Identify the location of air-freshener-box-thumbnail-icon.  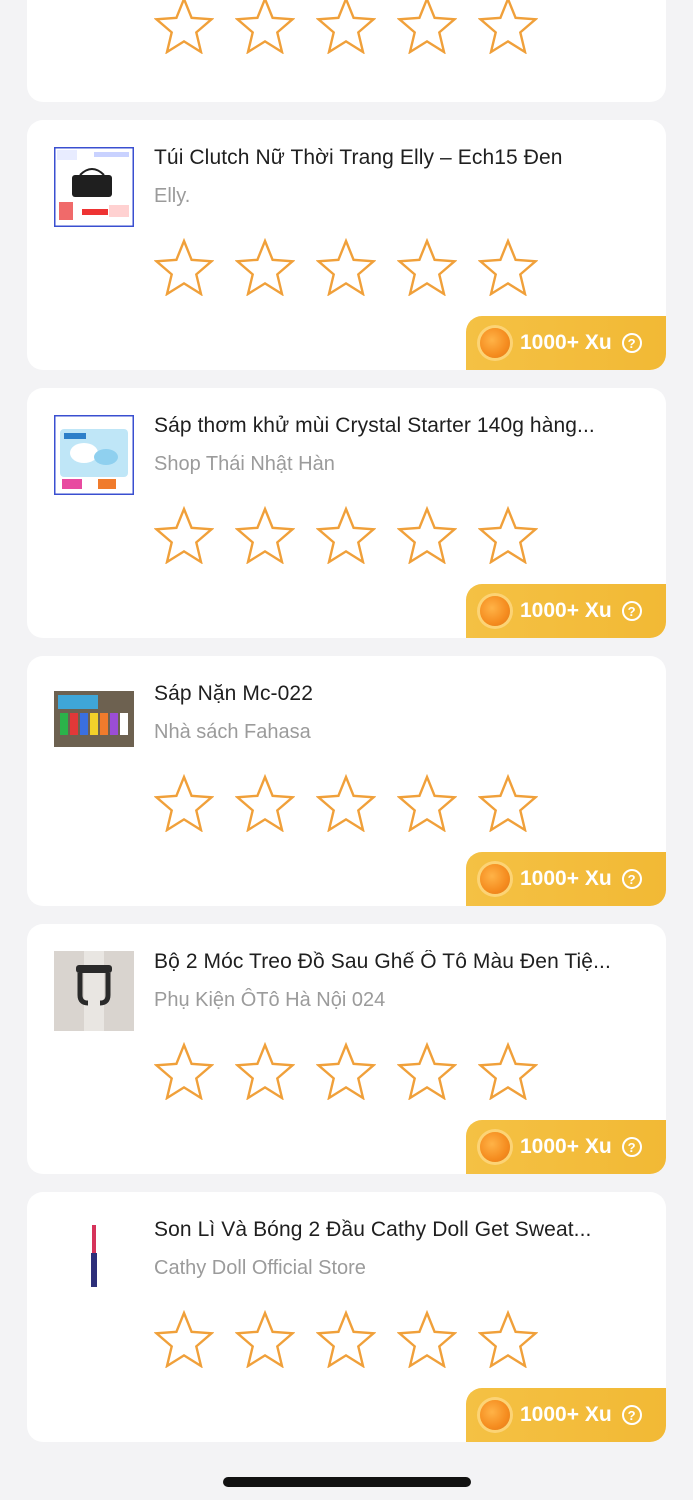
(94, 455).